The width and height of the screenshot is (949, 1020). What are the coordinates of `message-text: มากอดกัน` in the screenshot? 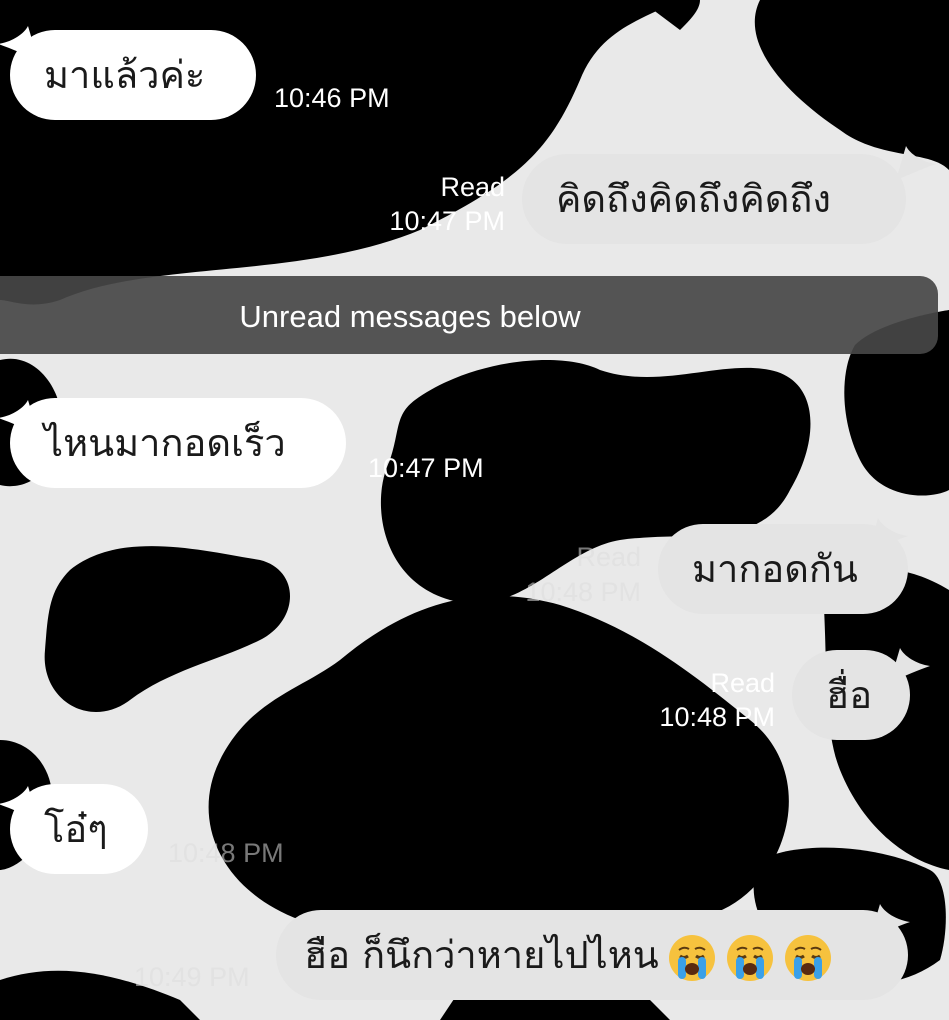 It's located at (775, 569).